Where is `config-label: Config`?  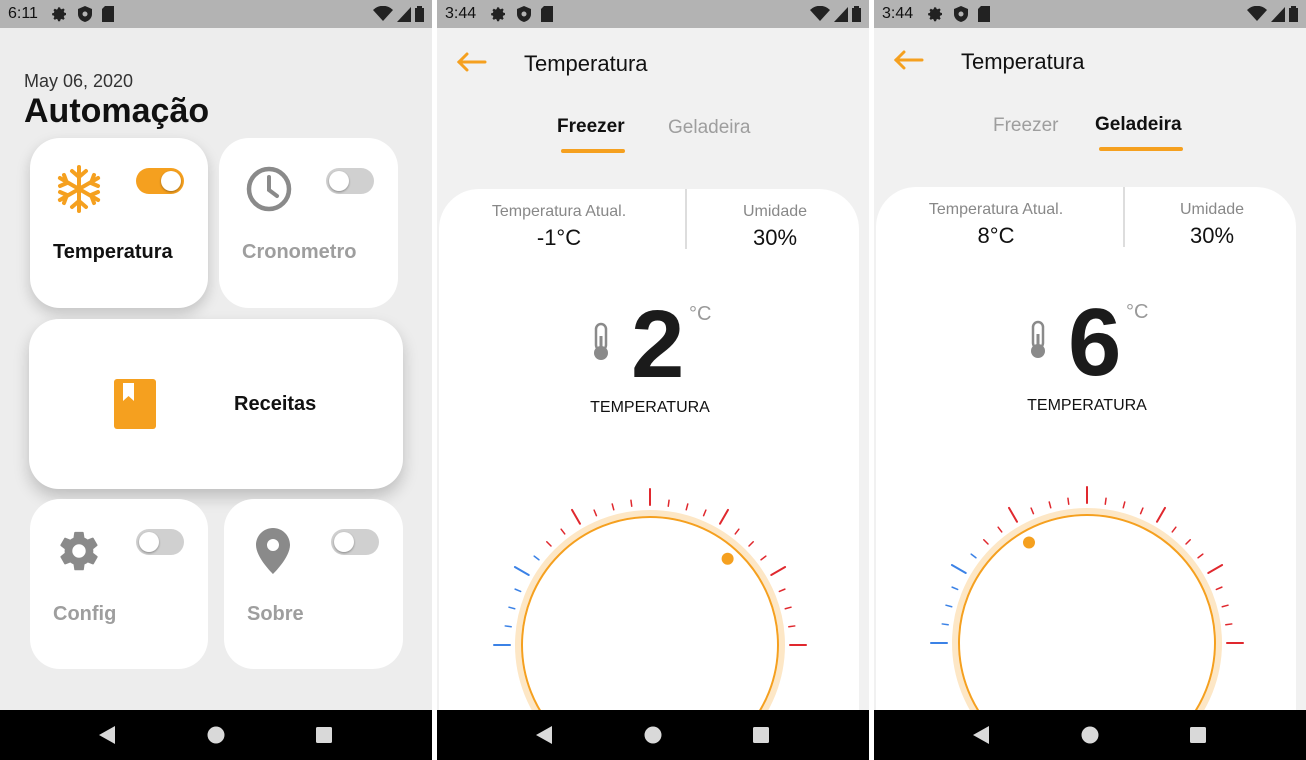
config-label: Config is located at coordinates (85, 614).